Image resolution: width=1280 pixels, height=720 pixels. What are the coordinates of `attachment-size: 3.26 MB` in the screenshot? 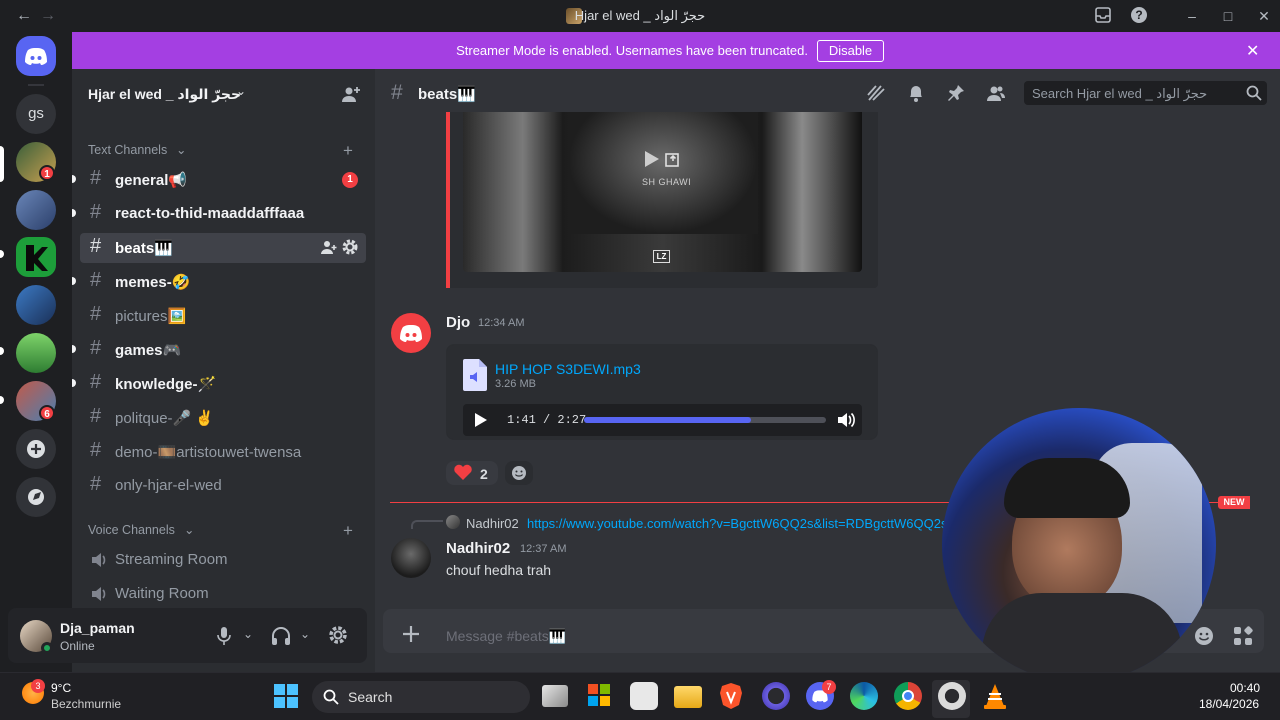 It's located at (515, 384).